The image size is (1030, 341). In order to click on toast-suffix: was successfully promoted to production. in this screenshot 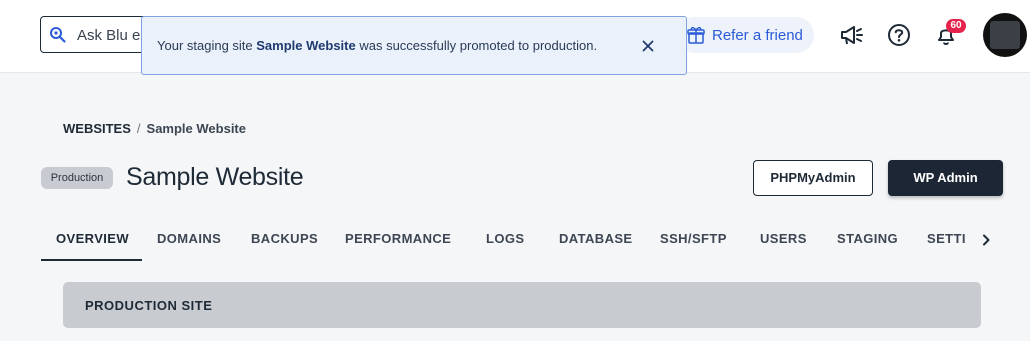, I will do `click(476, 45)`.